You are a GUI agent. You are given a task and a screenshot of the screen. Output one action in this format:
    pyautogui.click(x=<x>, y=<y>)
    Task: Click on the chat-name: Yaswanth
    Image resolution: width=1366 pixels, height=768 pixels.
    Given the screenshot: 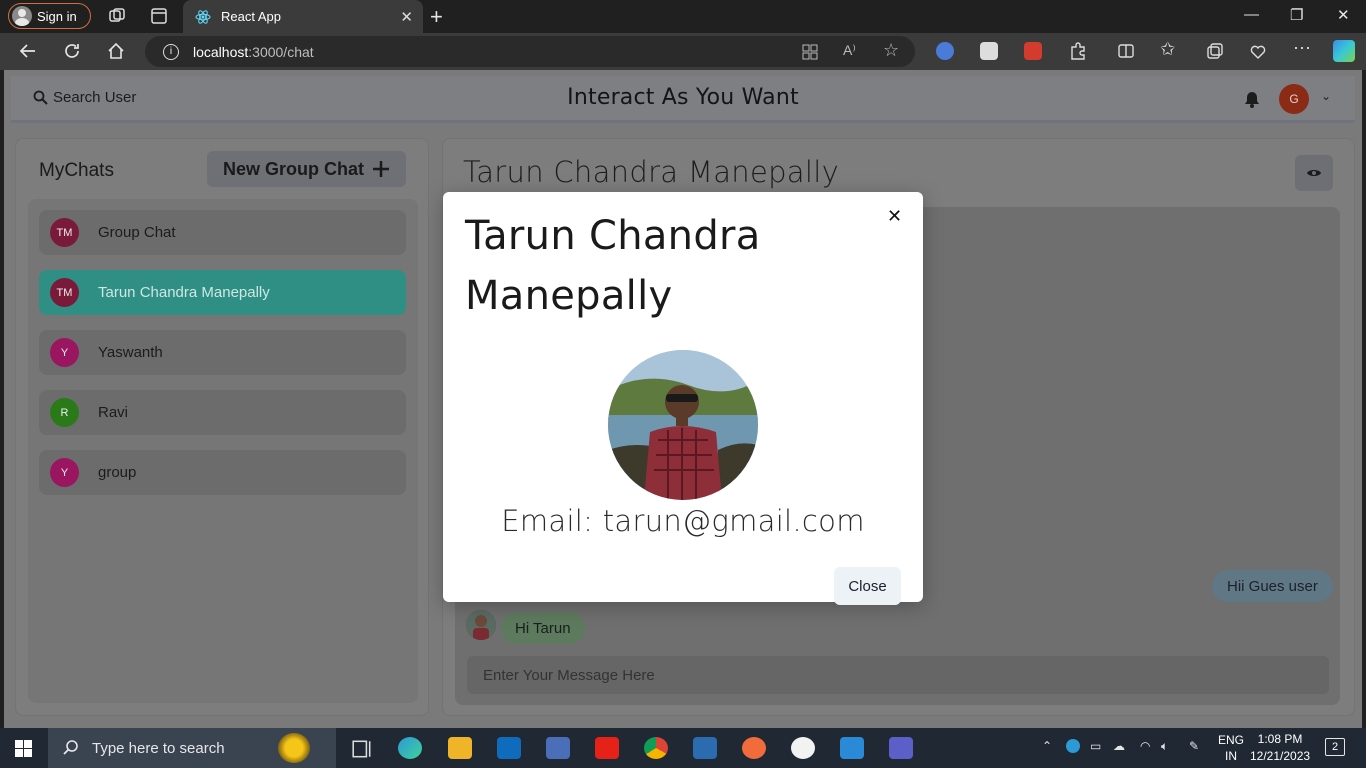 What is the action you would take?
    pyautogui.click(x=130, y=352)
    